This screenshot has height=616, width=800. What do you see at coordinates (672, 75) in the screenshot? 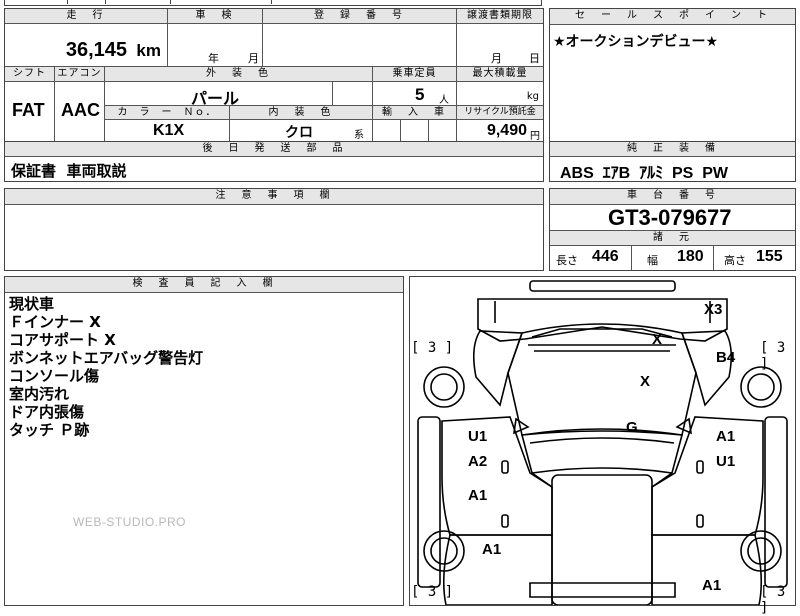
I see `sales-point-box: セ ー ル ス ポ イ ン ト ★オークションデビュー★` at bounding box center [672, 75].